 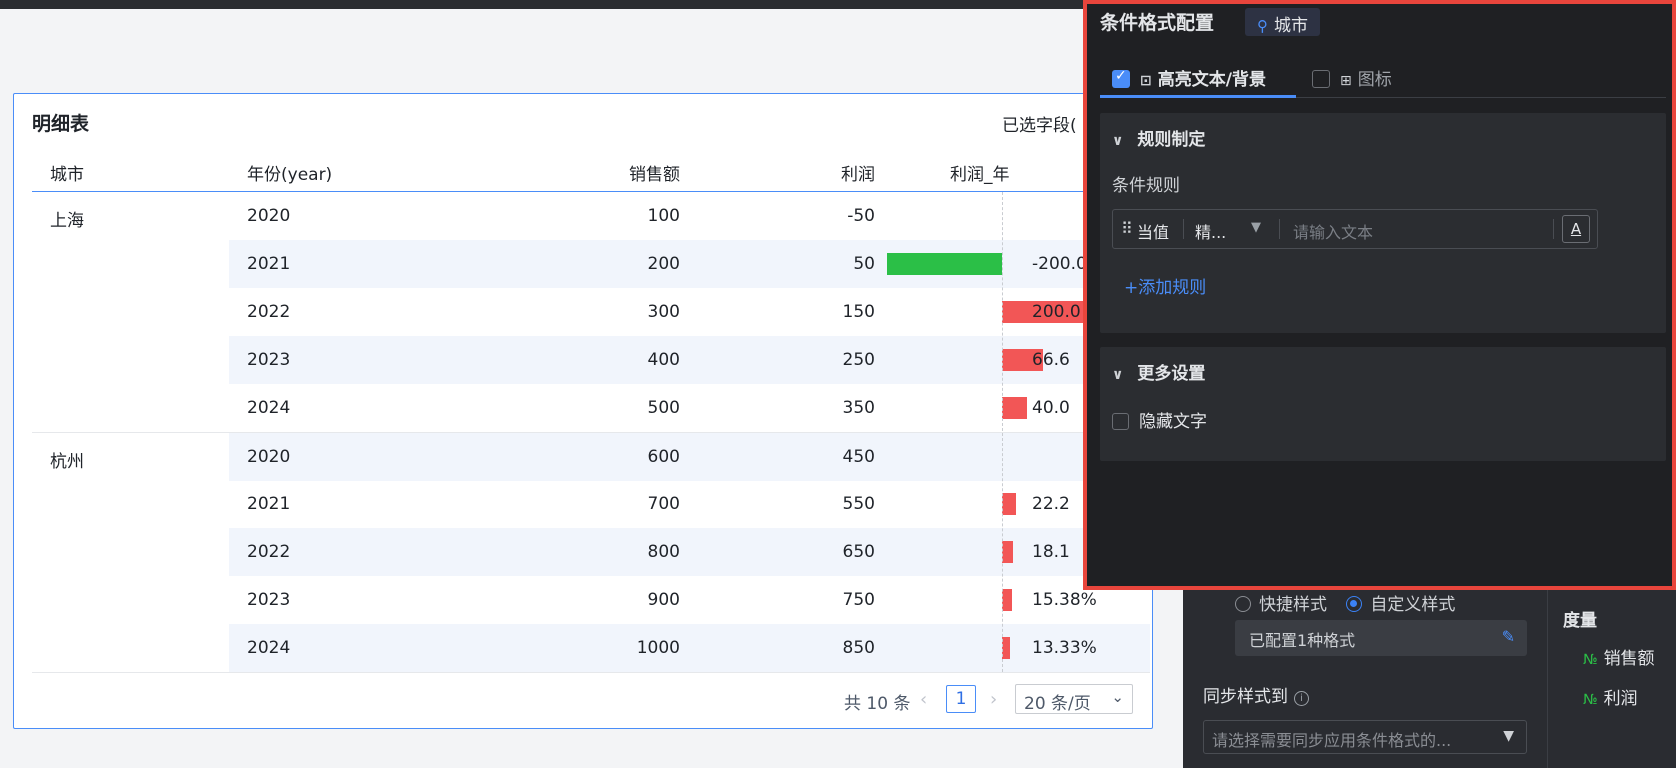 What do you see at coordinates (1365, 737) in the screenshot?
I see `sync-style-select: 请选择需要同步应用条件格式的... ▼` at bounding box center [1365, 737].